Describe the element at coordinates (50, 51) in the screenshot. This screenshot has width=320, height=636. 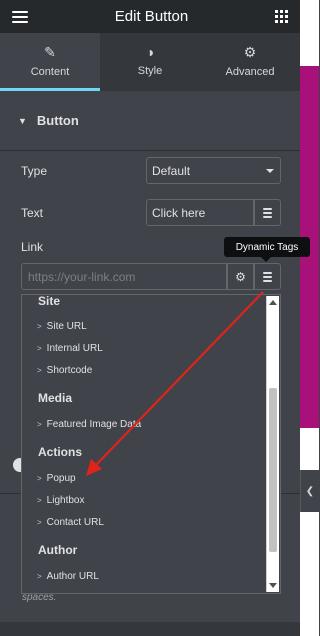
I see `pencil-icon: ✎` at that location.